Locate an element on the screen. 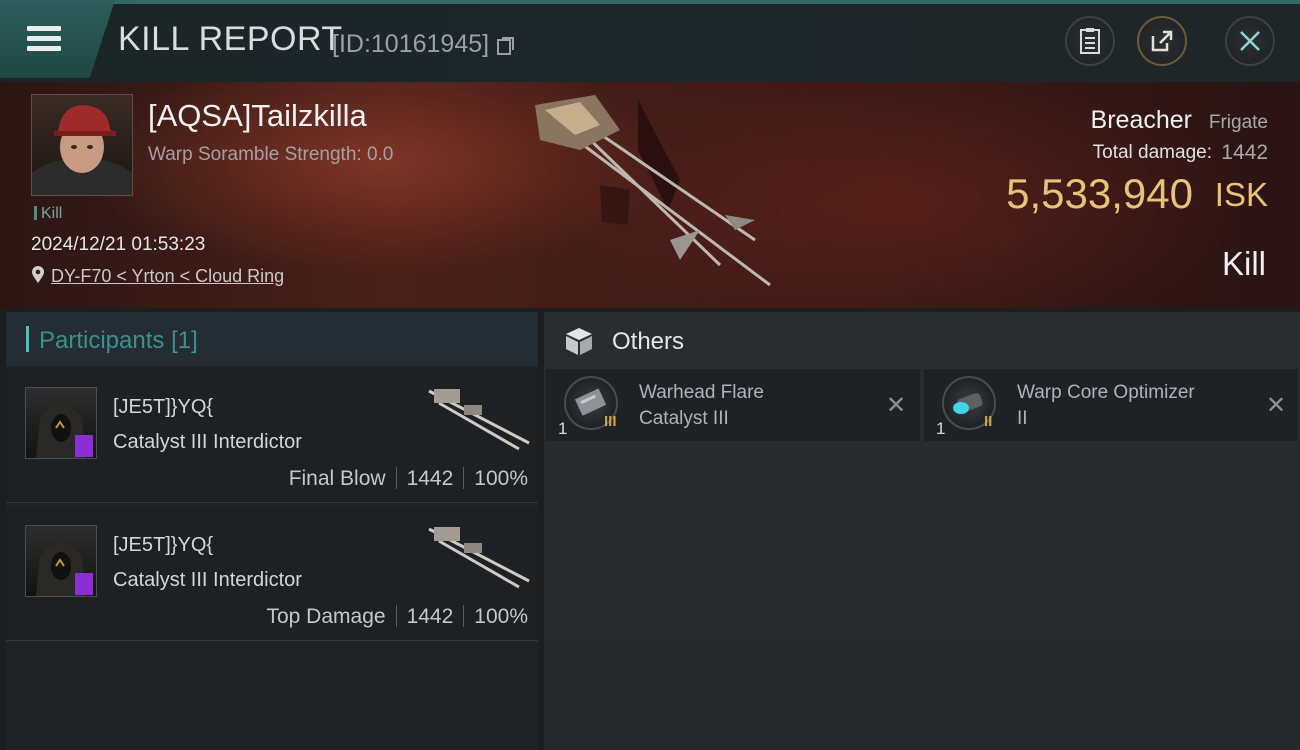 The height and width of the screenshot is (750, 1300). dropped-item: 1 III Warhead Flare Catalyst III ✕ is located at coordinates (733, 405).